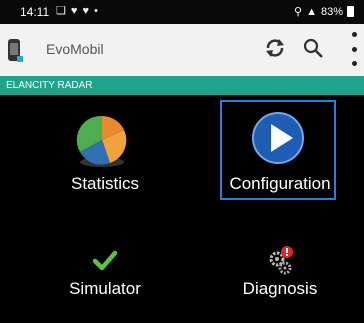 The height and width of the screenshot is (323, 364). What do you see at coordinates (75, 49) in the screenshot?
I see `app-title: EvoMobil` at bounding box center [75, 49].